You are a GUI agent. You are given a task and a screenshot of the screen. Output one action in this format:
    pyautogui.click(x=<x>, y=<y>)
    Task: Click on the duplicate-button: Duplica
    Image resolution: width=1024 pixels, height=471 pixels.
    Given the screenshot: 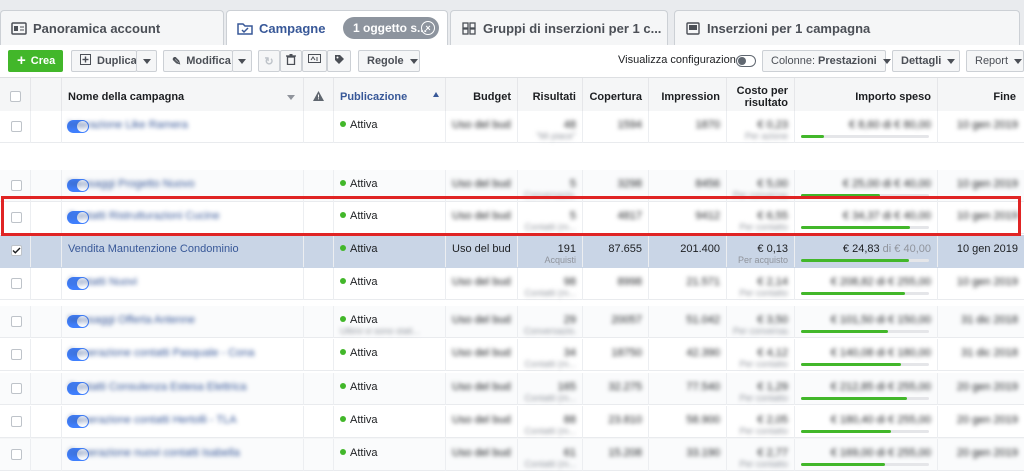 What is the action you would take?
    pyautogui.click(x=104, y=61)
    